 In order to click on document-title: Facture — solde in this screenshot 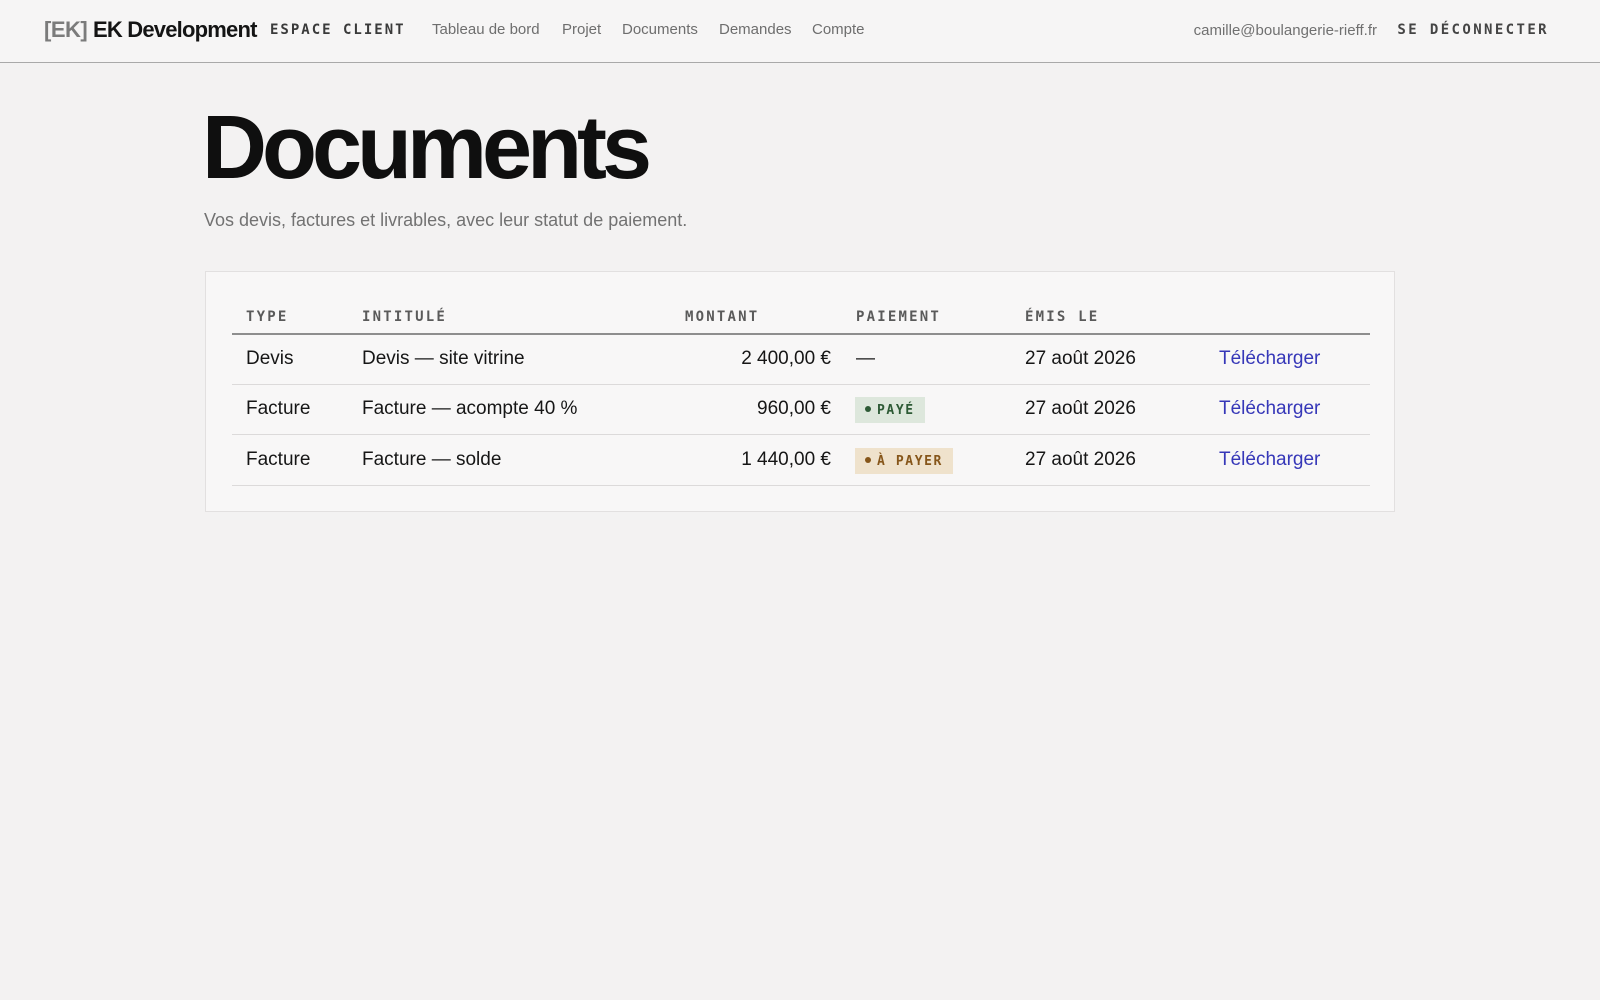, I will do `click(432, 459)`.